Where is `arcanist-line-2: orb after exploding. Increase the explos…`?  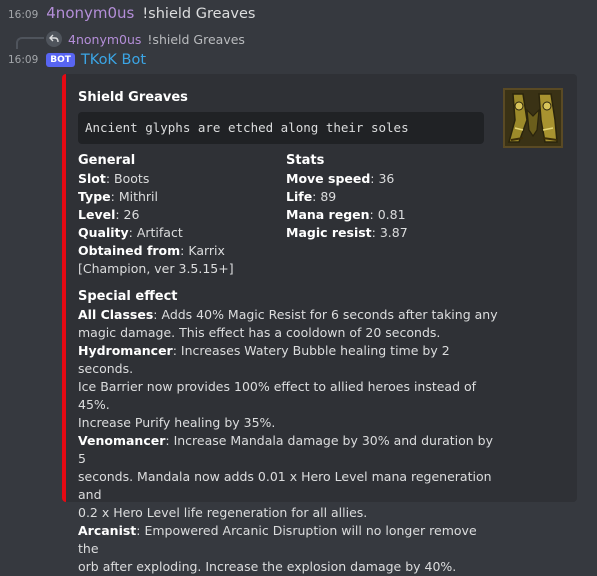
arcanist-line-2: orb after exploding. Increase the explos… is located at coordinates (267, 566).